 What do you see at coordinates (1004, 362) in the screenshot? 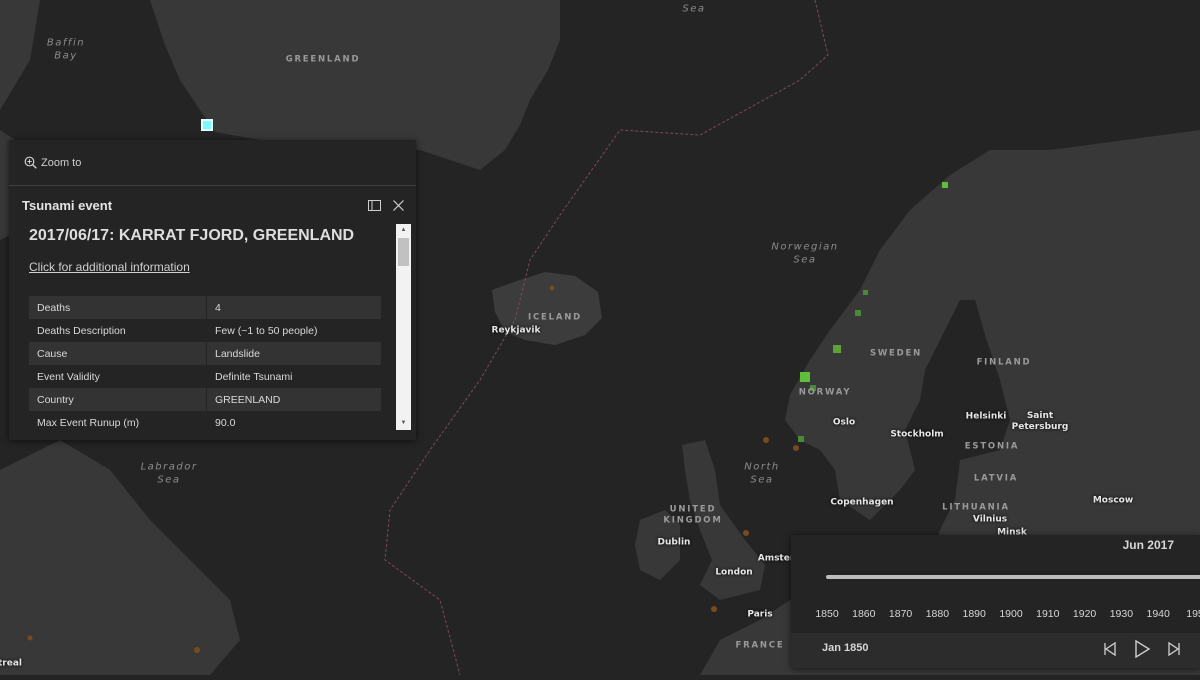
I see `map-label-finland: FINLAND` at bounding box center [1004, 362].